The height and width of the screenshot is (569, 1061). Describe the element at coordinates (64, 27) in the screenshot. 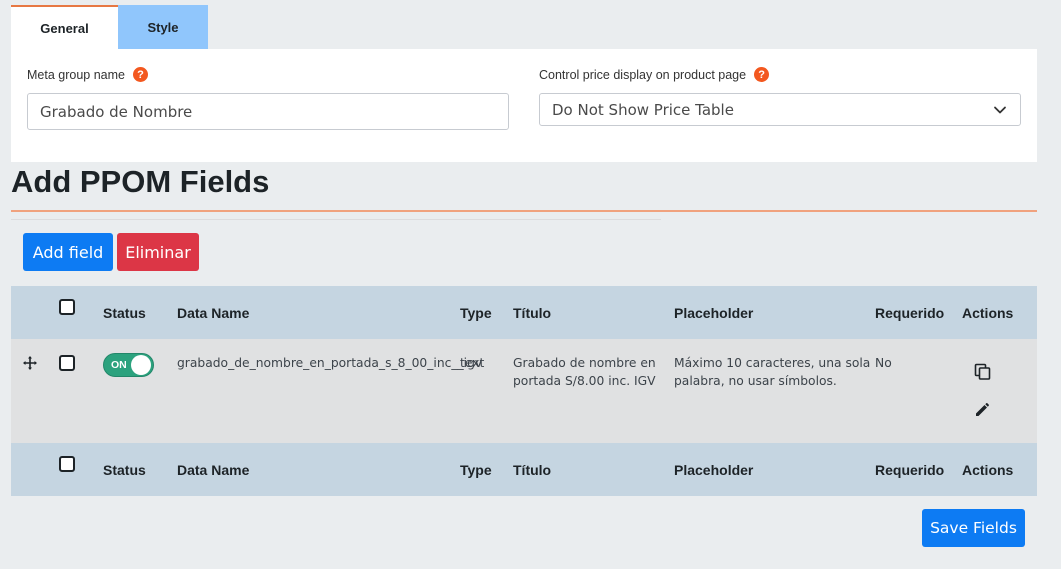

I see `tab-general: General` at that location.